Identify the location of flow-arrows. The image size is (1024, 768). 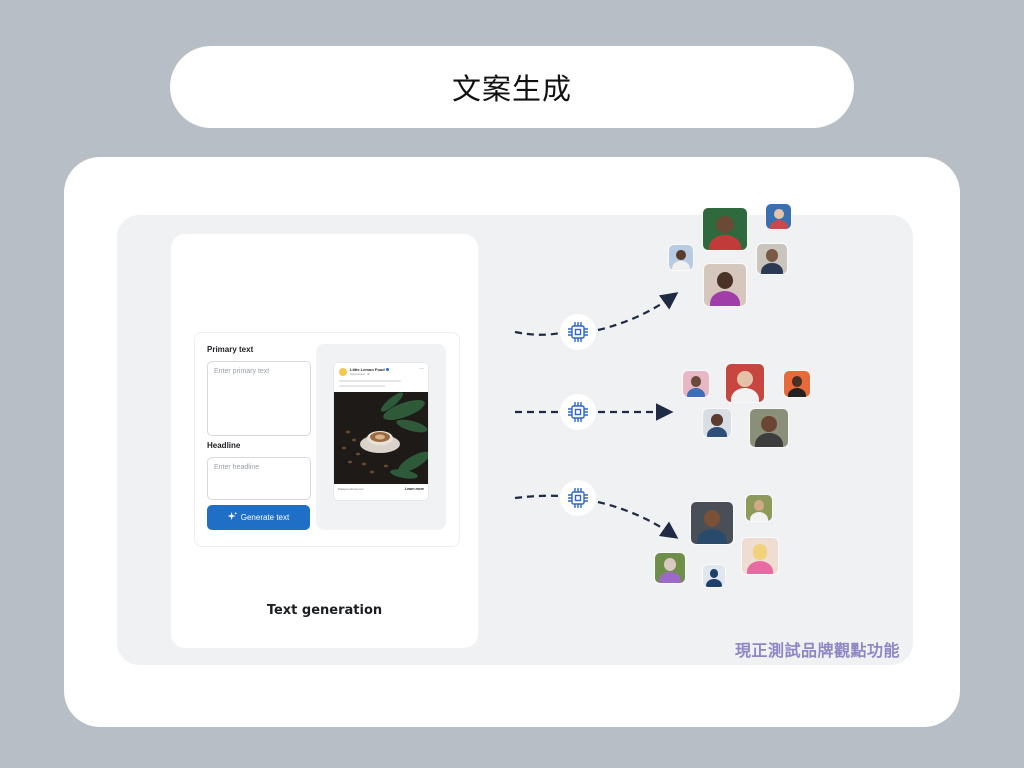
(596, 415).